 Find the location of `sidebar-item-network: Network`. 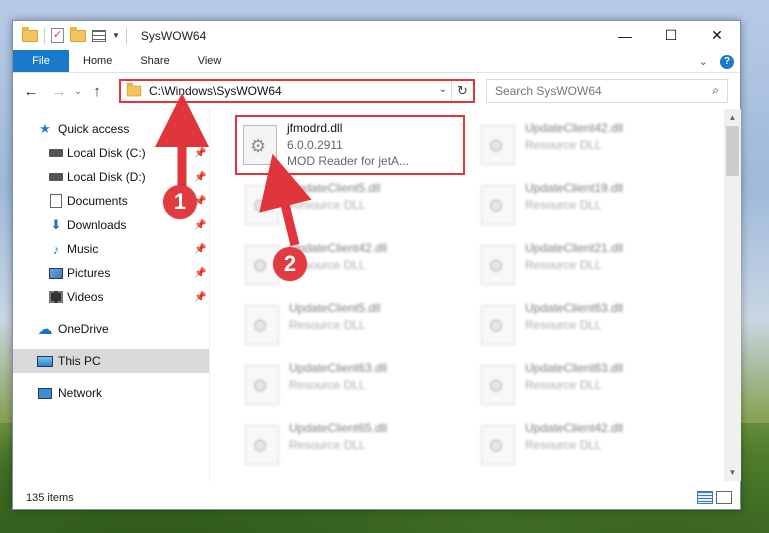

sidebar-item-network: Network is located at coordinates (111, 393).